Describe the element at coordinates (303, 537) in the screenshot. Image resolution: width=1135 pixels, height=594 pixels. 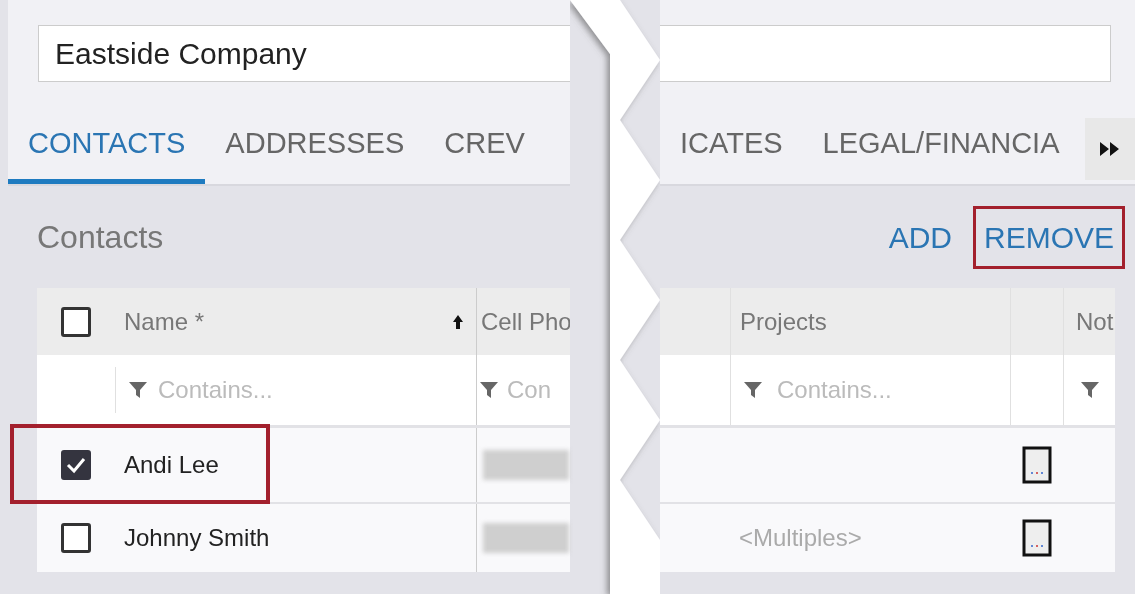
I see `table-row: Johnny Smith` at that location.